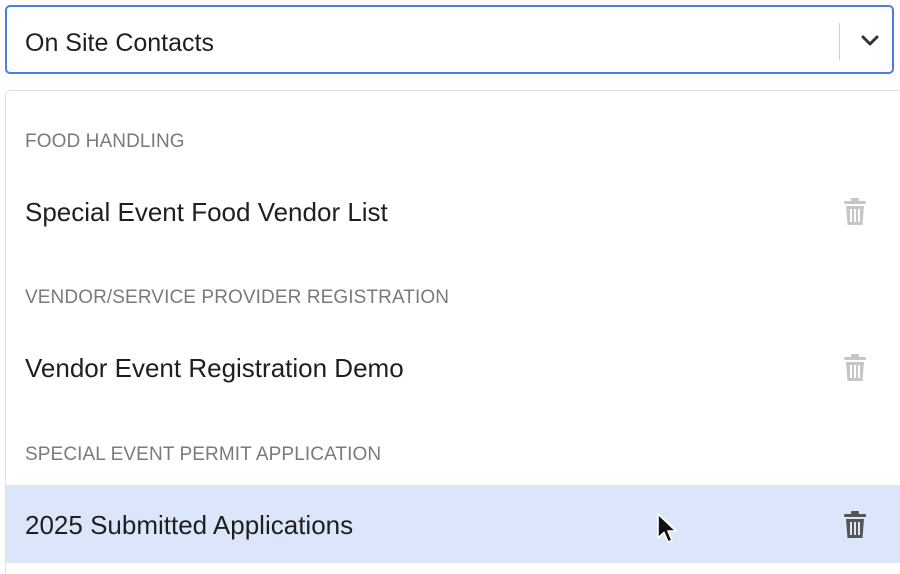 This screenshot has width=900, height=574. What do you see at coordinates (839, 41) in the screenshot?
I see `select-divider` at bounding box center [839, 41].